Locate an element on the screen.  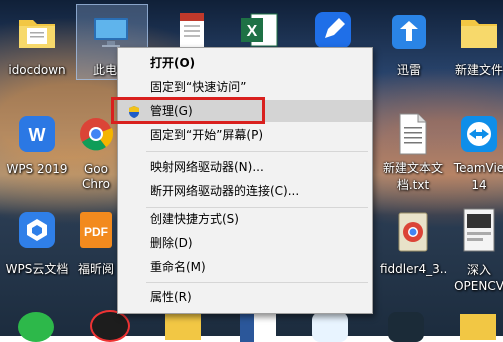
menu-item-pin-quick-access: 固定到“快速访问” is located at coordinates (245, 87).